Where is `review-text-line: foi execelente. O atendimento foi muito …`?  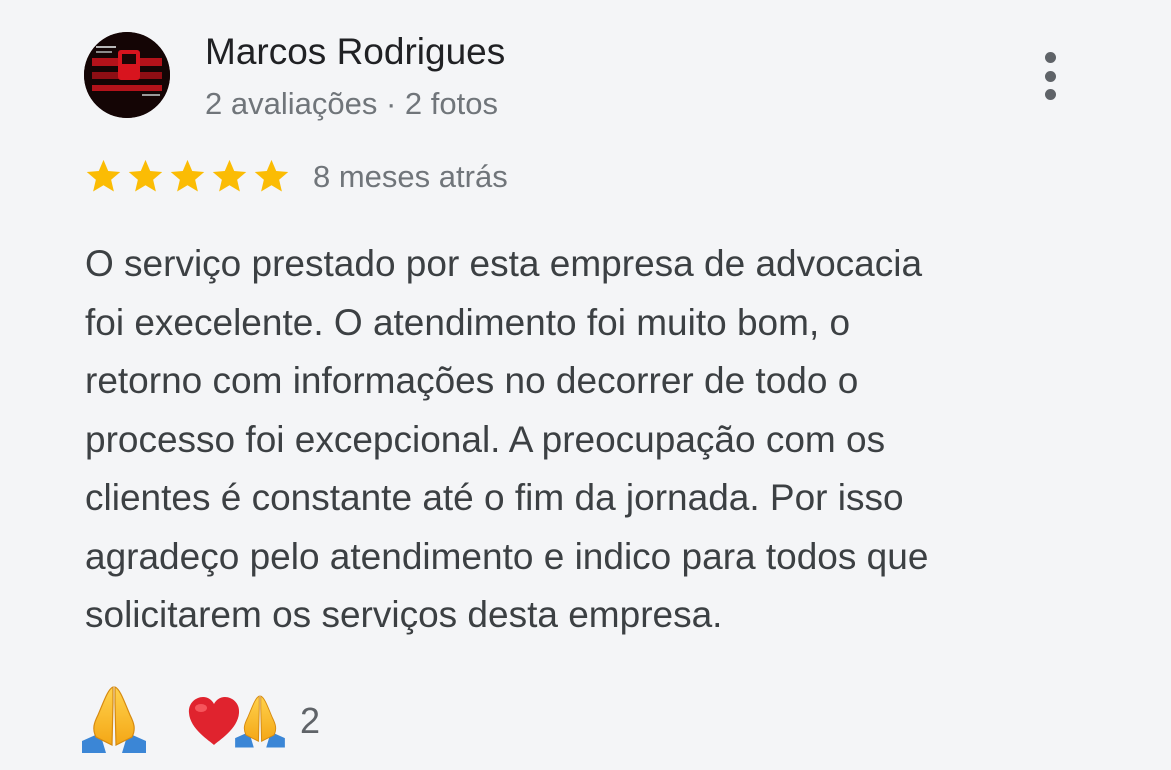
review-text-line: foi execelente. O atendimento foi muito … is located at coordinates (468, 322).